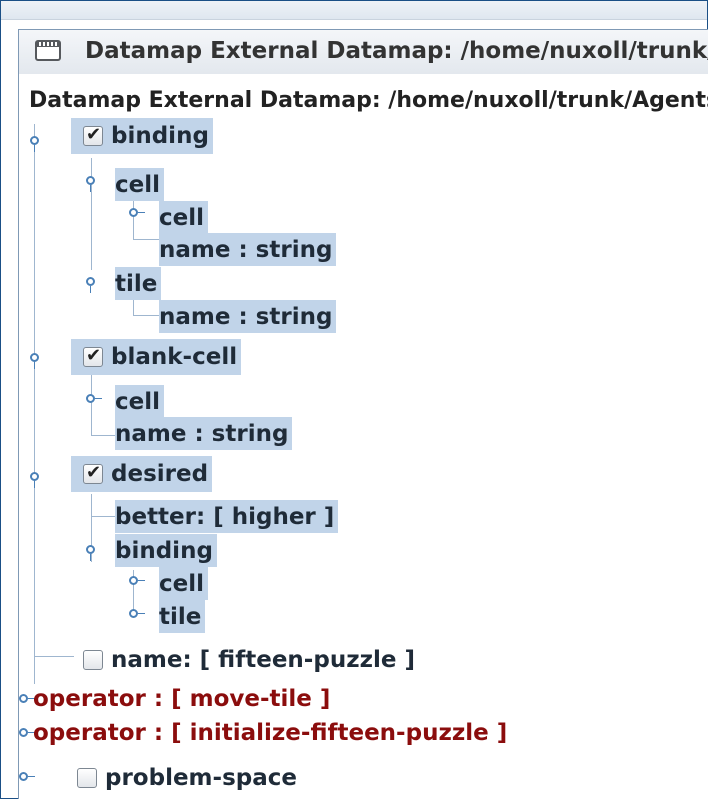  Describe the element at coordinates (245, 660) in the screenshot. I see `tree-node-name: name: [ fifteen-puzzle ]` at that location.